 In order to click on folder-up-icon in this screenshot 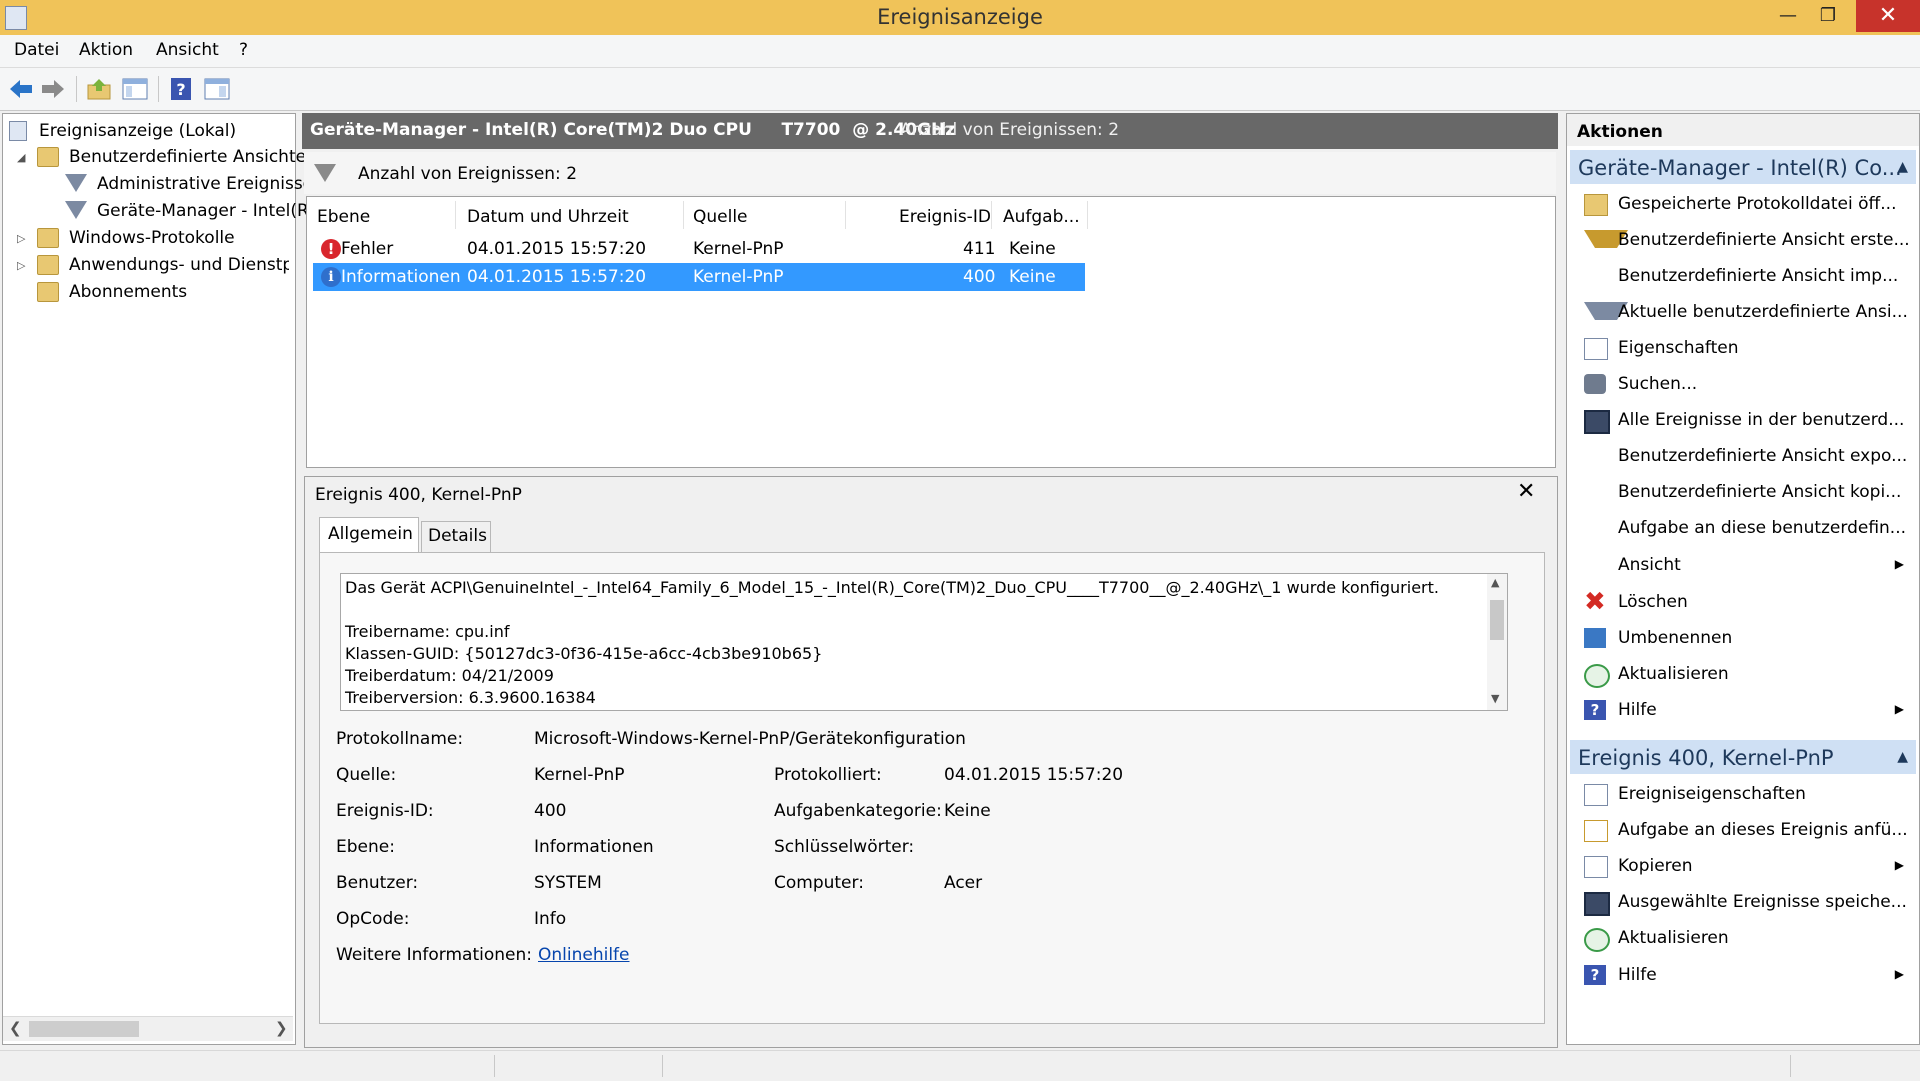, I will do `click(99, 89)`.